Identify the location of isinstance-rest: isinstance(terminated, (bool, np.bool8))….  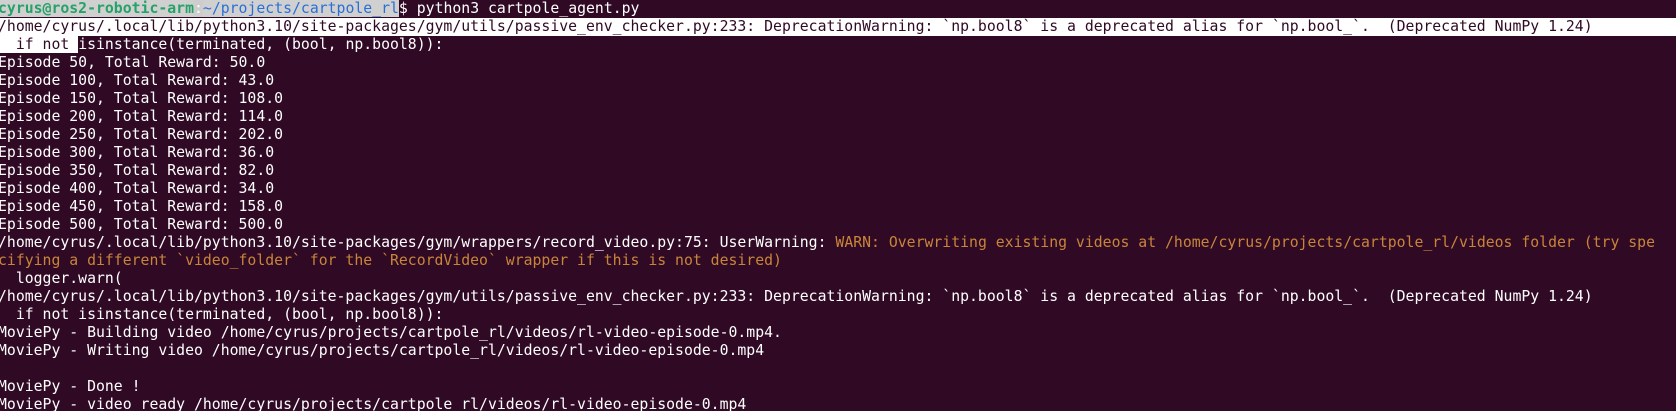
(261, 44).